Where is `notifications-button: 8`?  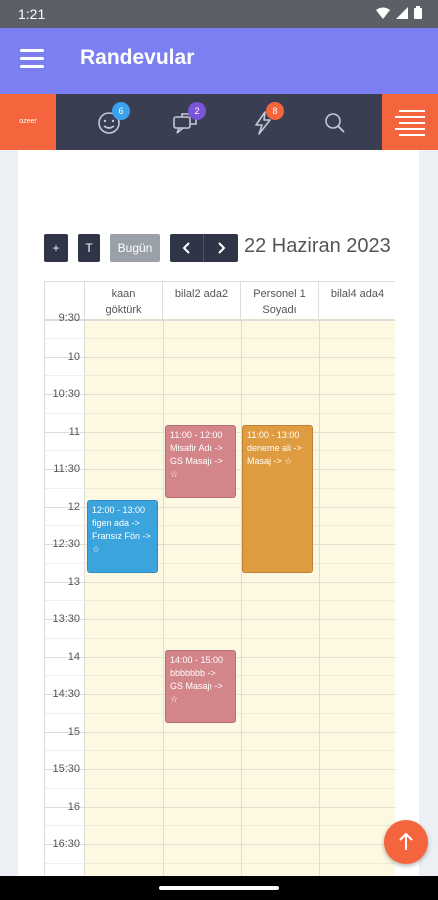
notifications-button: 8 is located at coordinates (267, 119).